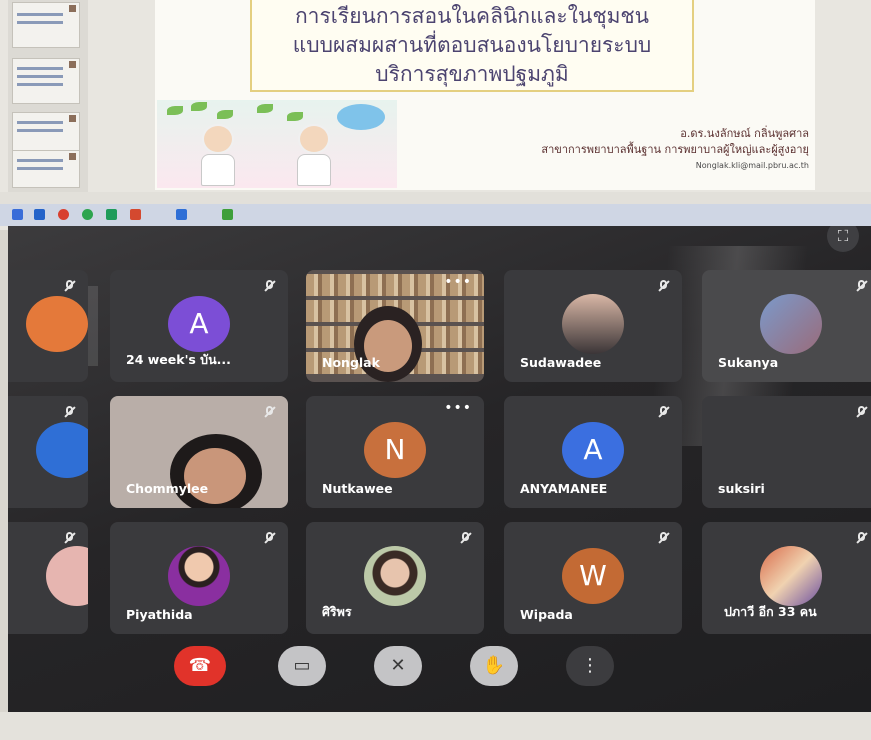  I want to click on participant-name: Wipada, so click(546, 614).